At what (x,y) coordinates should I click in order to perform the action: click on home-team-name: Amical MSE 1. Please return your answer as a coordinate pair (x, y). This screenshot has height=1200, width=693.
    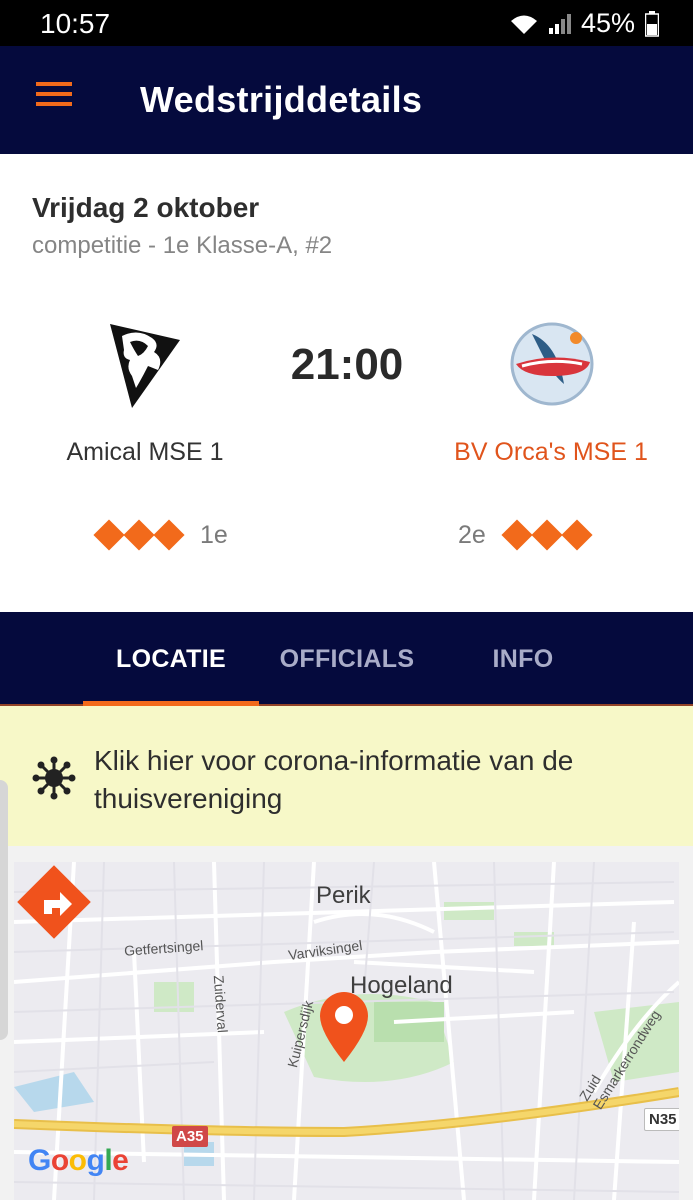
    Looking at the image, I should click on (145, 452).